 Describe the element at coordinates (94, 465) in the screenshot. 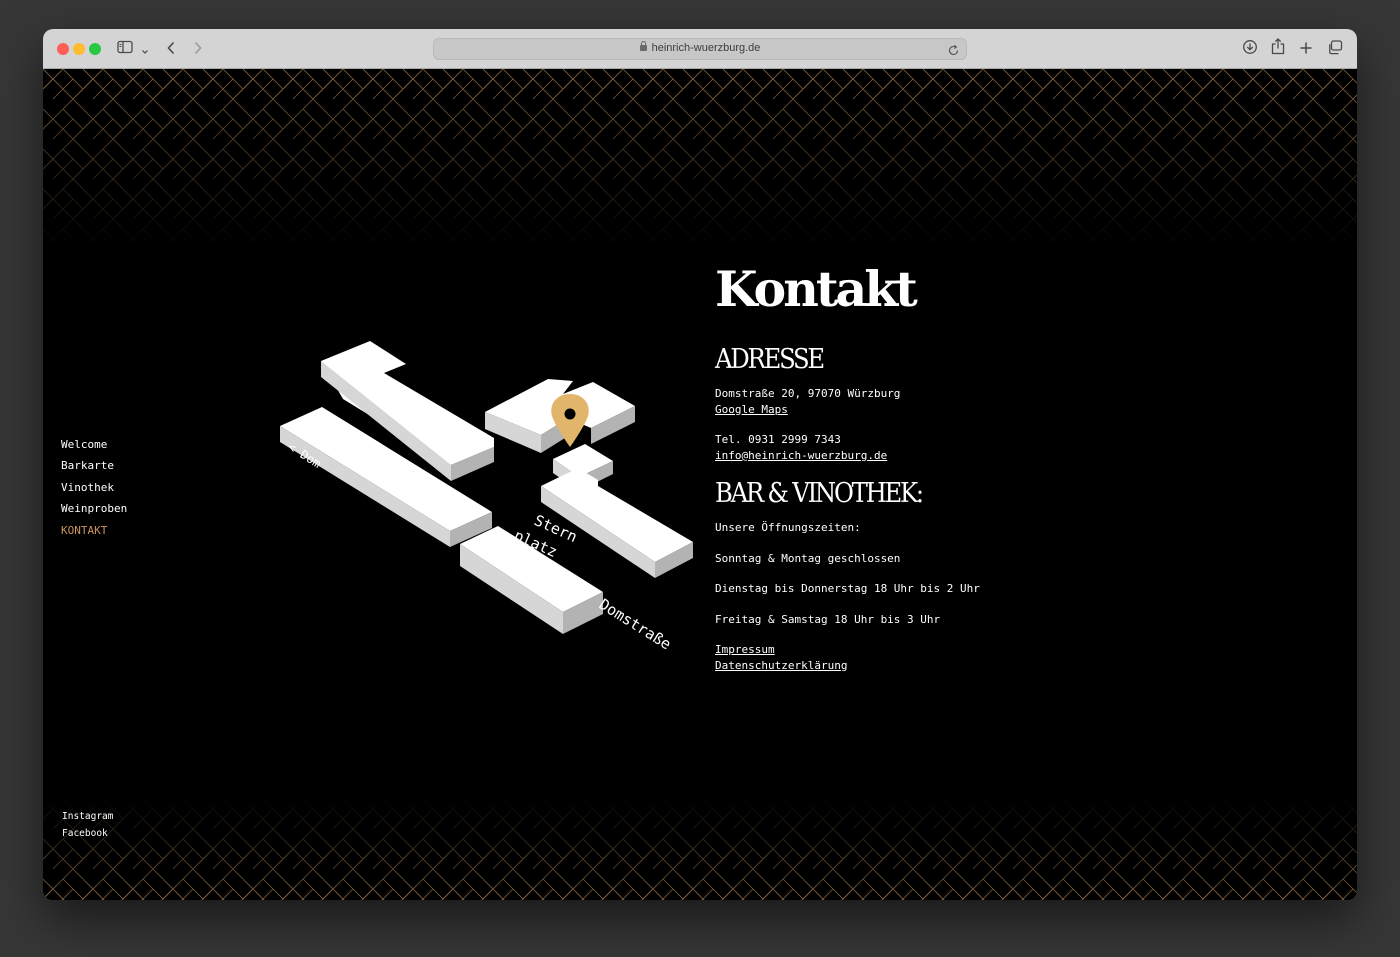

I see `nav-item-barkarte: Barkarte` at that location.